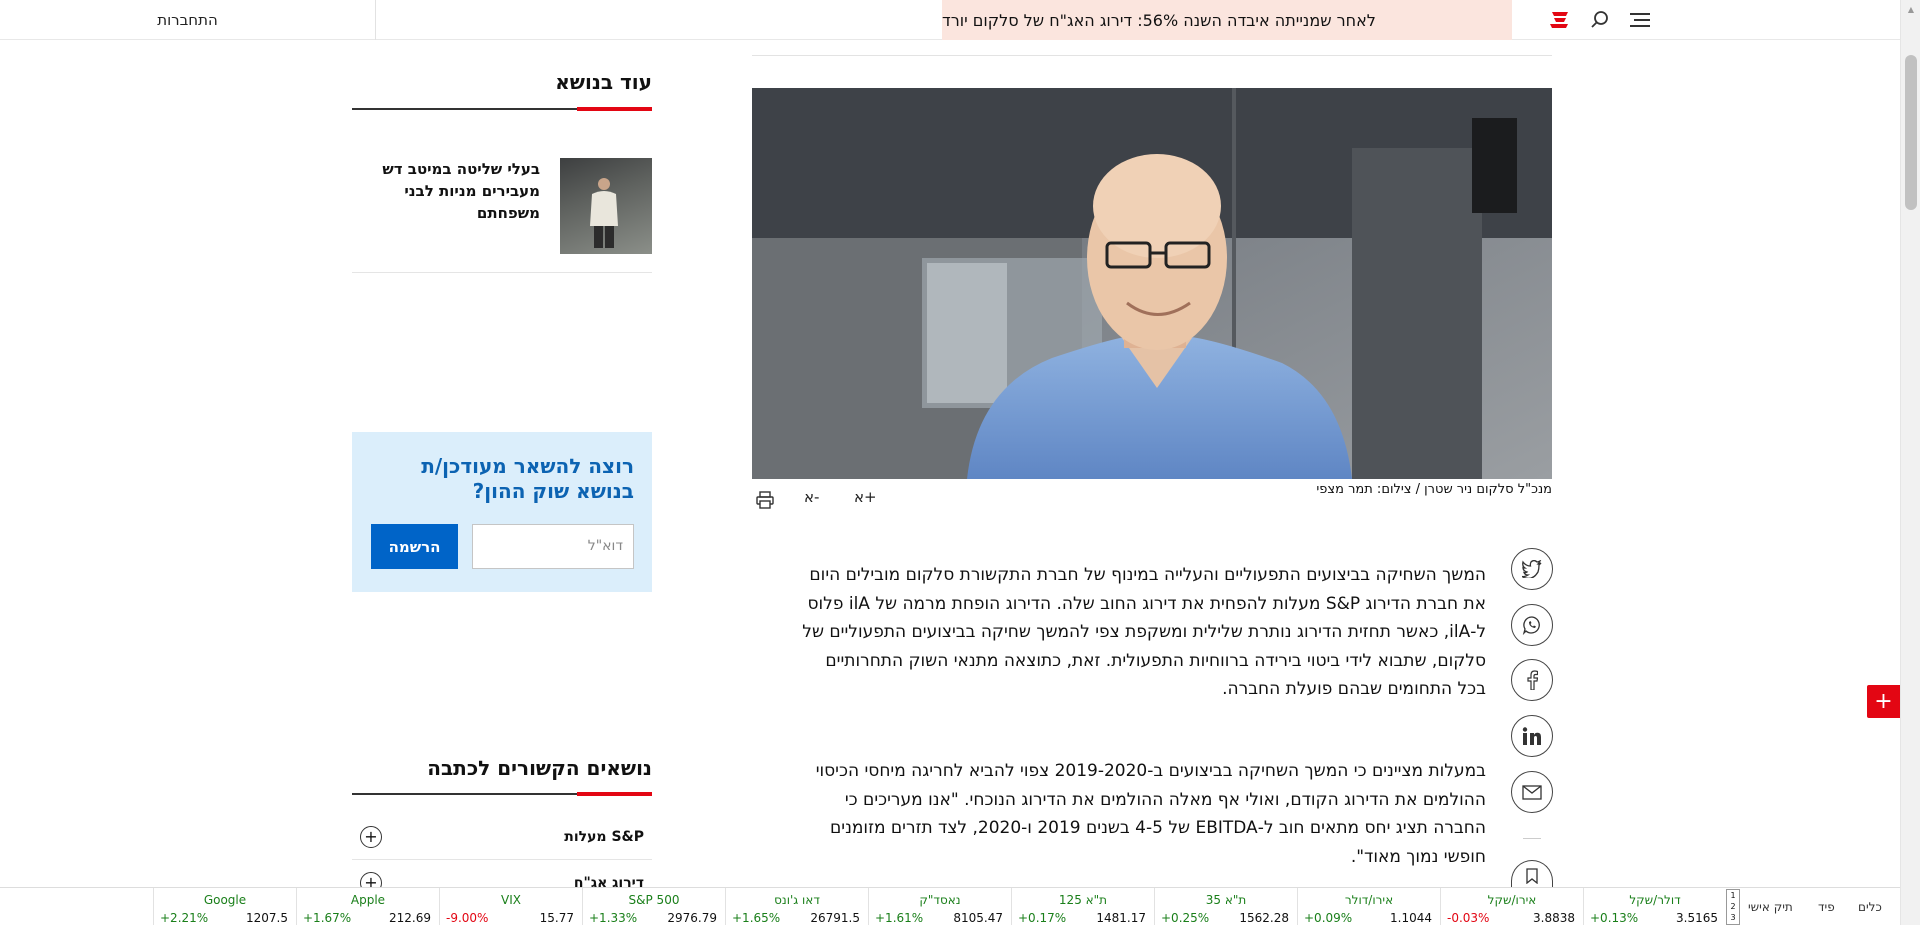  What do you see at coordinates (603, 82) in the screenshot?
I see `more-on-topic-title: עוד בנושא` at bounding box center [603, 82].